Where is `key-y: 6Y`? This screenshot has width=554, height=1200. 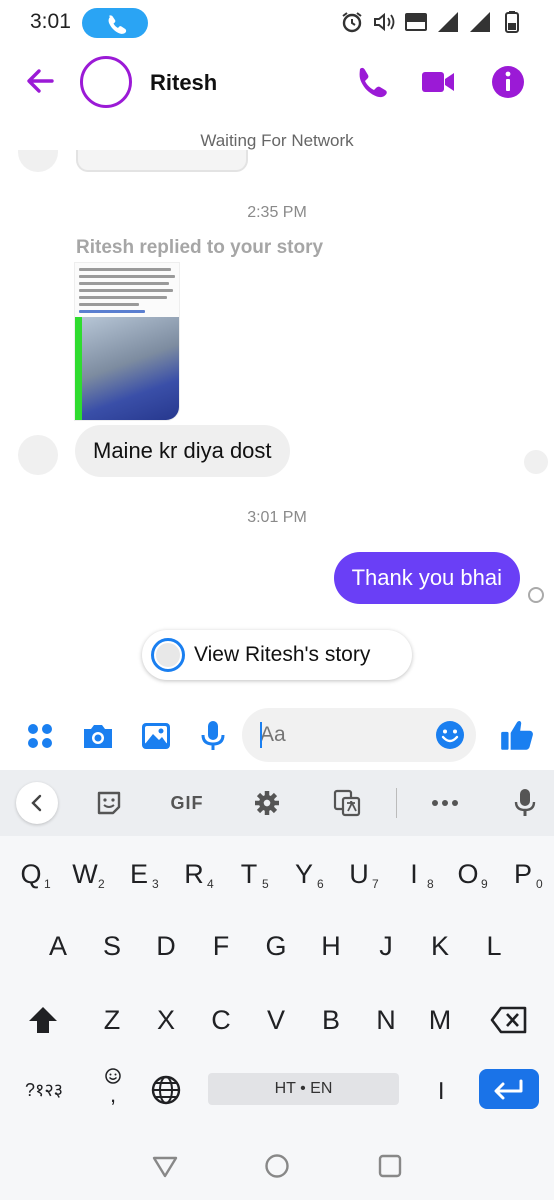
key-y: 6Y is located at coordinates (304, 874).